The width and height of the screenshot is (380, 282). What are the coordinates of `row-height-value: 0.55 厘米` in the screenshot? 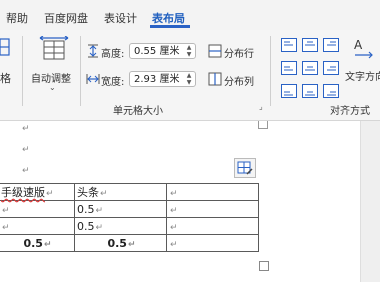 It's located at (157, 51).